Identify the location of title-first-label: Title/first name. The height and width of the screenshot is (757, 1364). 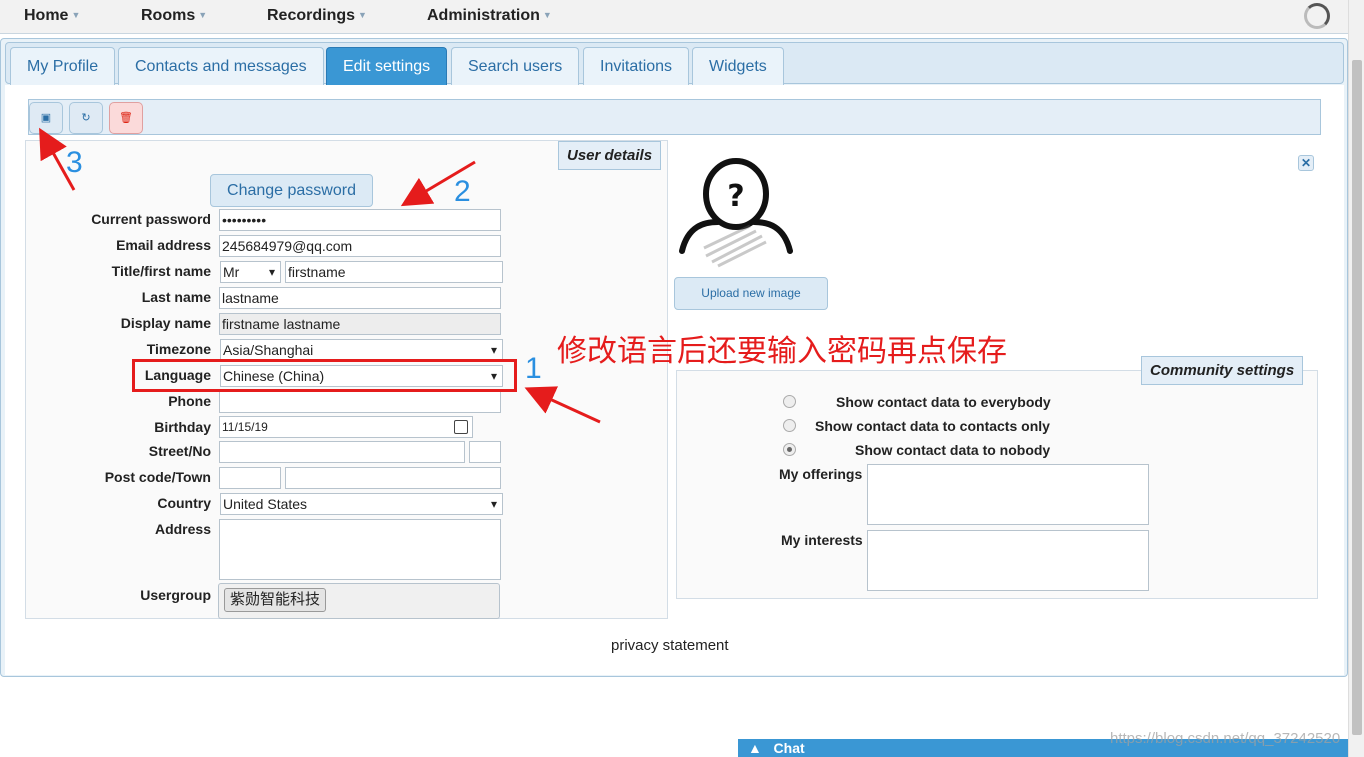
(161, 271).